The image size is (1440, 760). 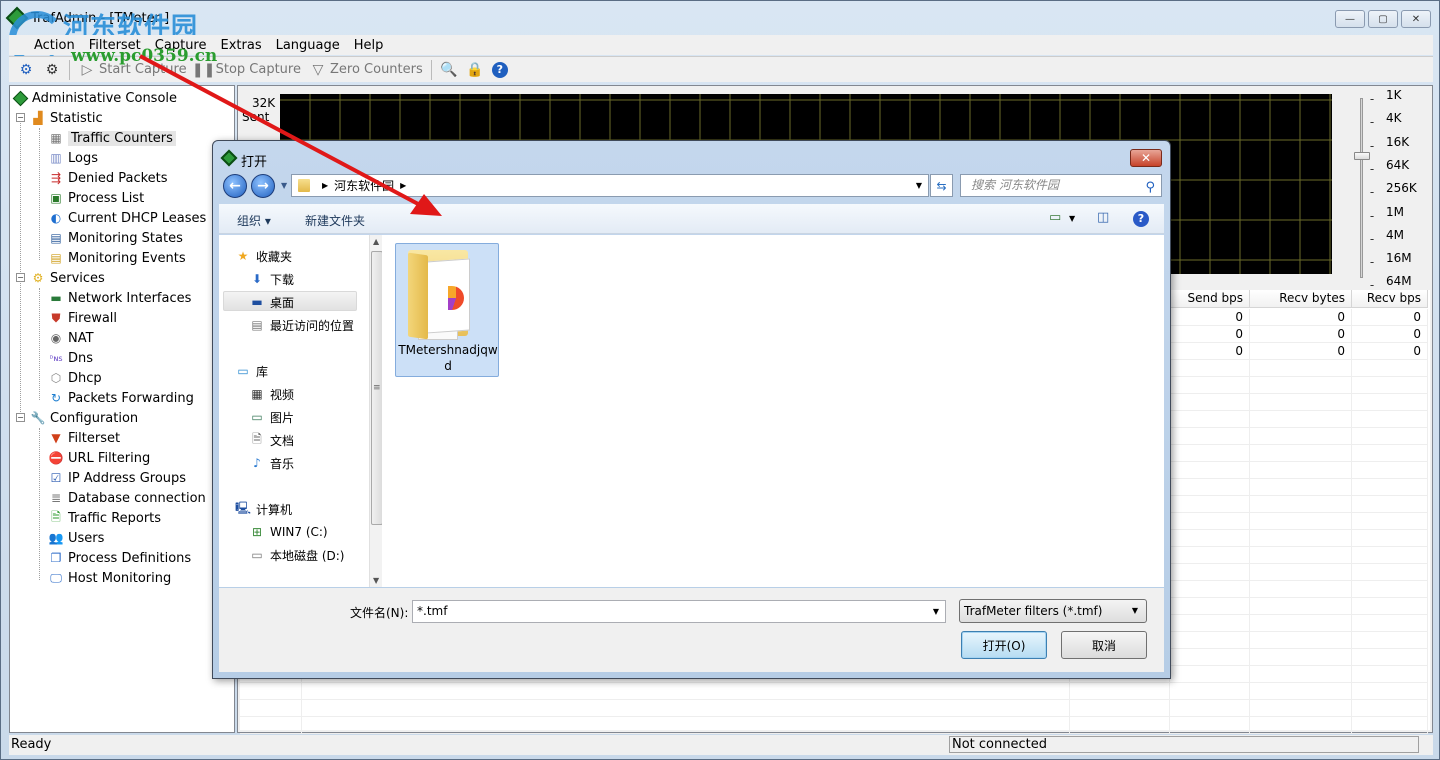 What do you see at coordinates (112, 138) in the screenshot?
I see `tree-item-traffic-counters: ▦ Traffic Counters` at bounding box center [112, 138].